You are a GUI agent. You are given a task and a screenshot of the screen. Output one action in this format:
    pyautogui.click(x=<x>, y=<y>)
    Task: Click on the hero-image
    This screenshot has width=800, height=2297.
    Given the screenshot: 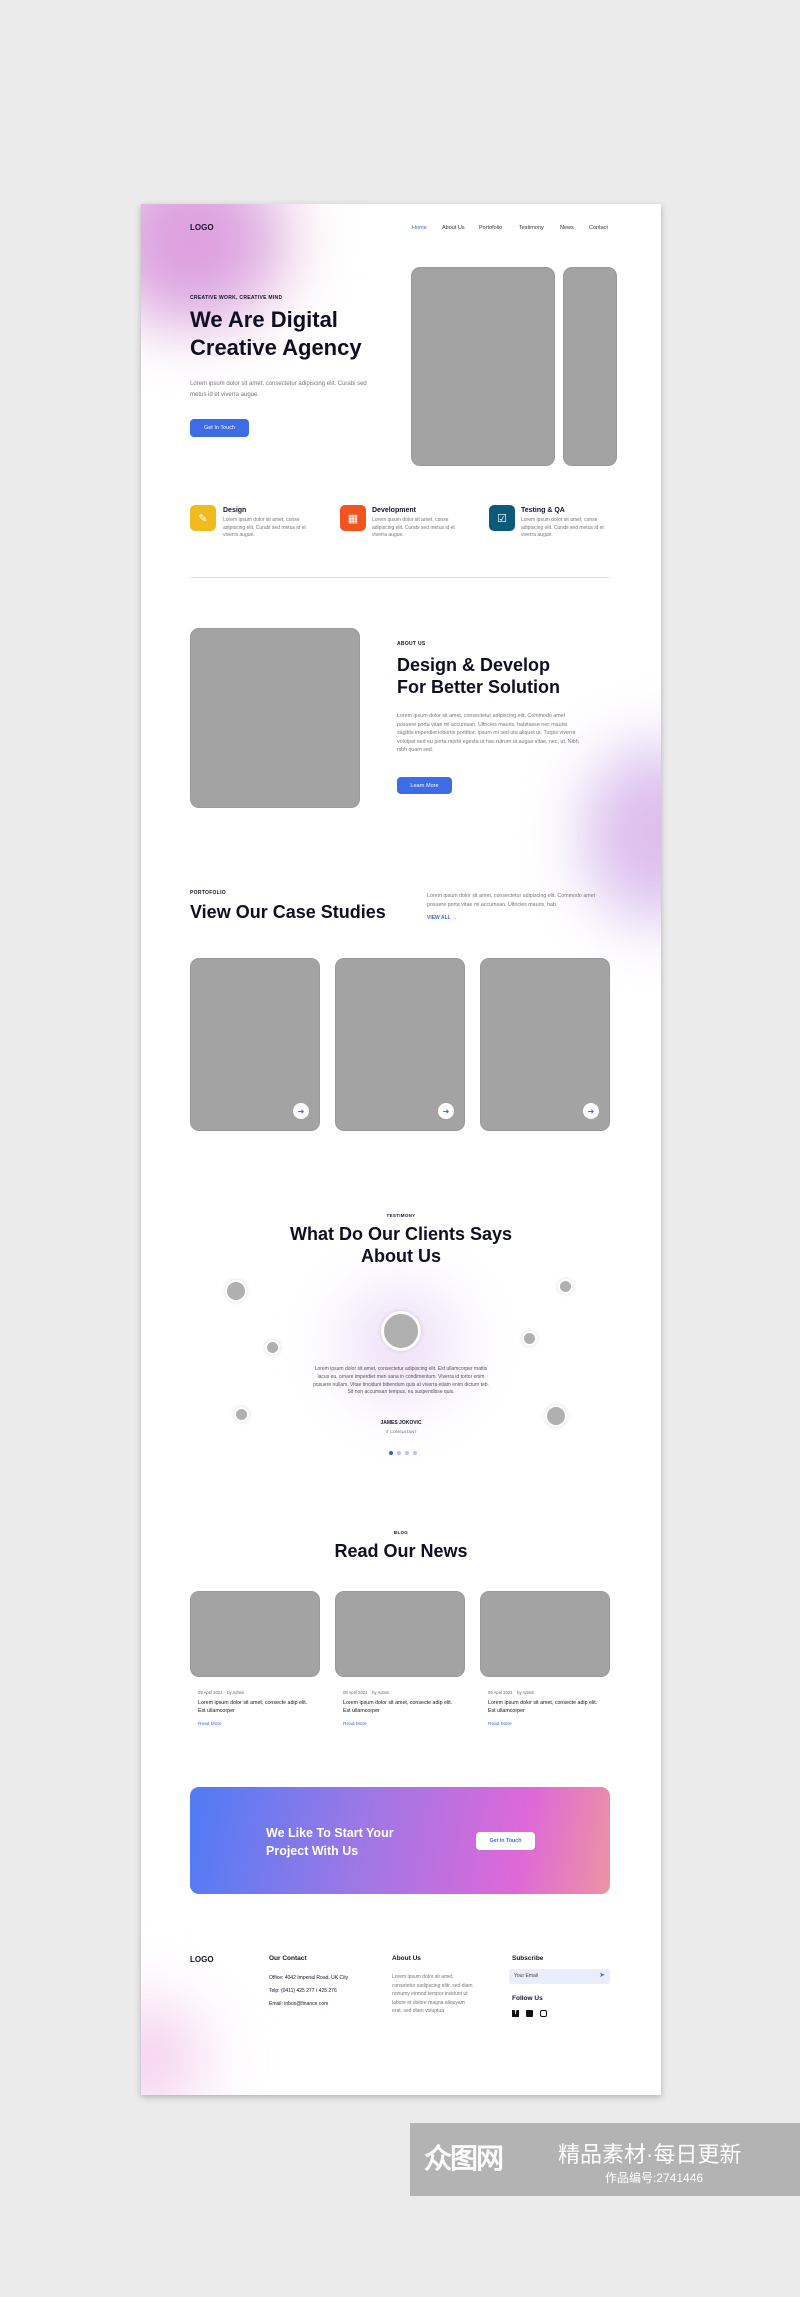 What is the action you would take?
    pyautogui.click(x=483, y=366)
    